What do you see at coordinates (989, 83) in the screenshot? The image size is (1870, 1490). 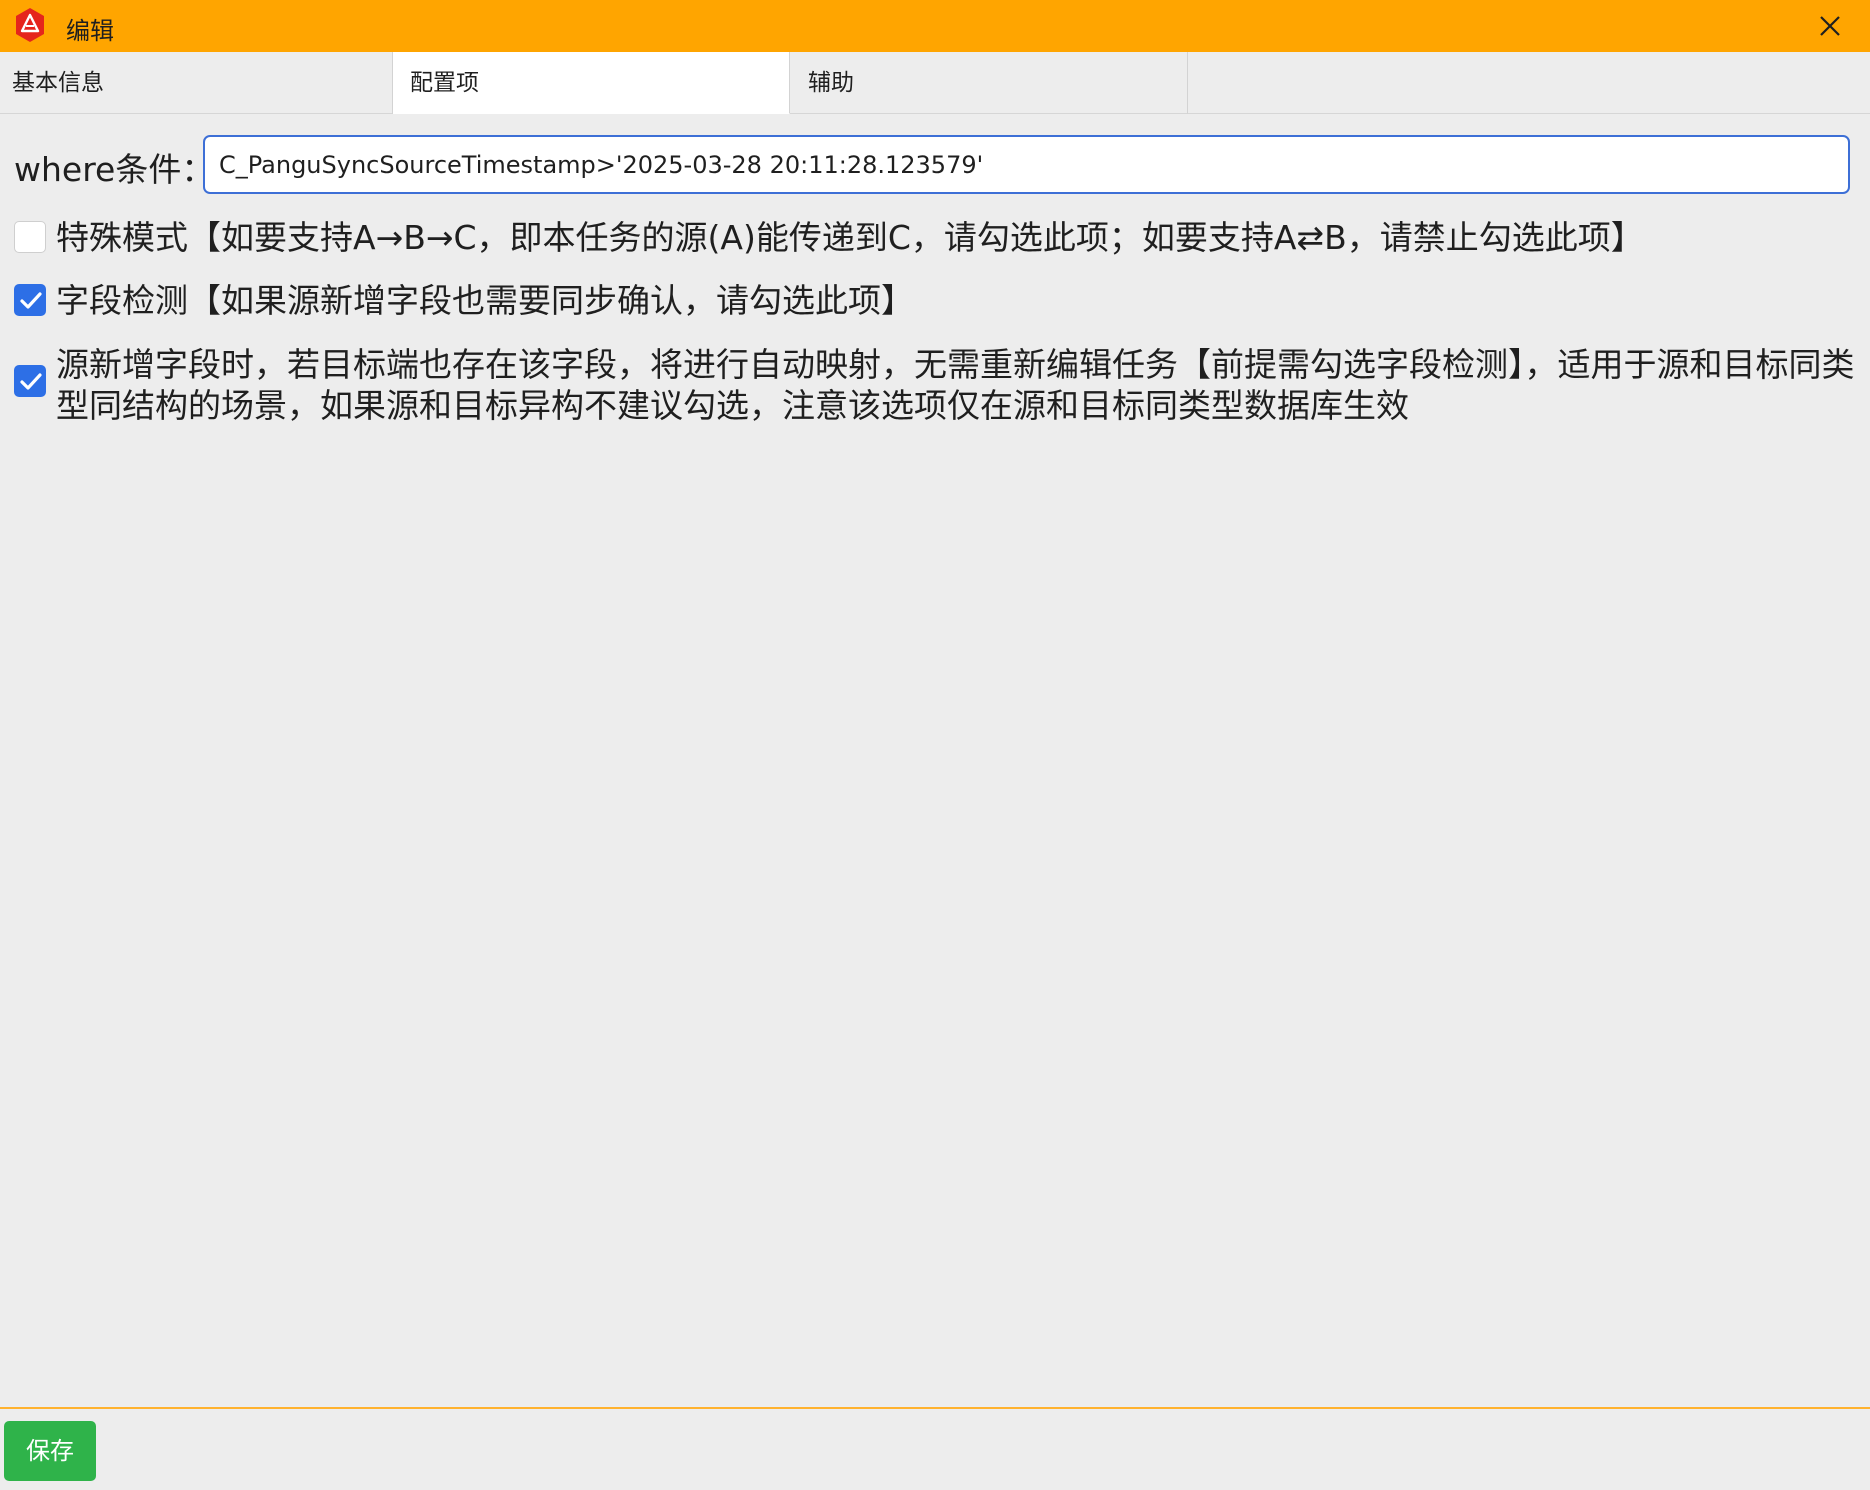 I see `tab-auxiliary: 辅助` at bounding box center [989, 83].